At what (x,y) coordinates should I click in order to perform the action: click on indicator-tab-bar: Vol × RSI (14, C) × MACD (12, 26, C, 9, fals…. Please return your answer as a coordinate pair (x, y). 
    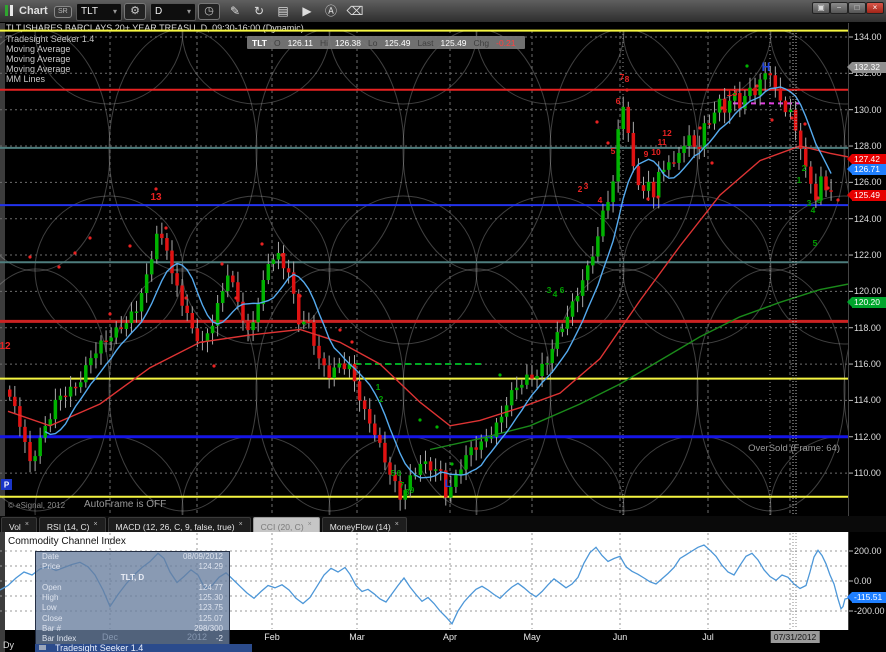
    Looking at the image, I should click on (443, 524).